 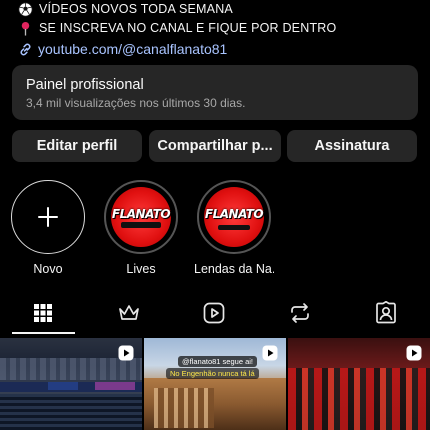 I want to click on post-caption-middle: No Engenhão nunca tá lá, so click(x=212, y=373).